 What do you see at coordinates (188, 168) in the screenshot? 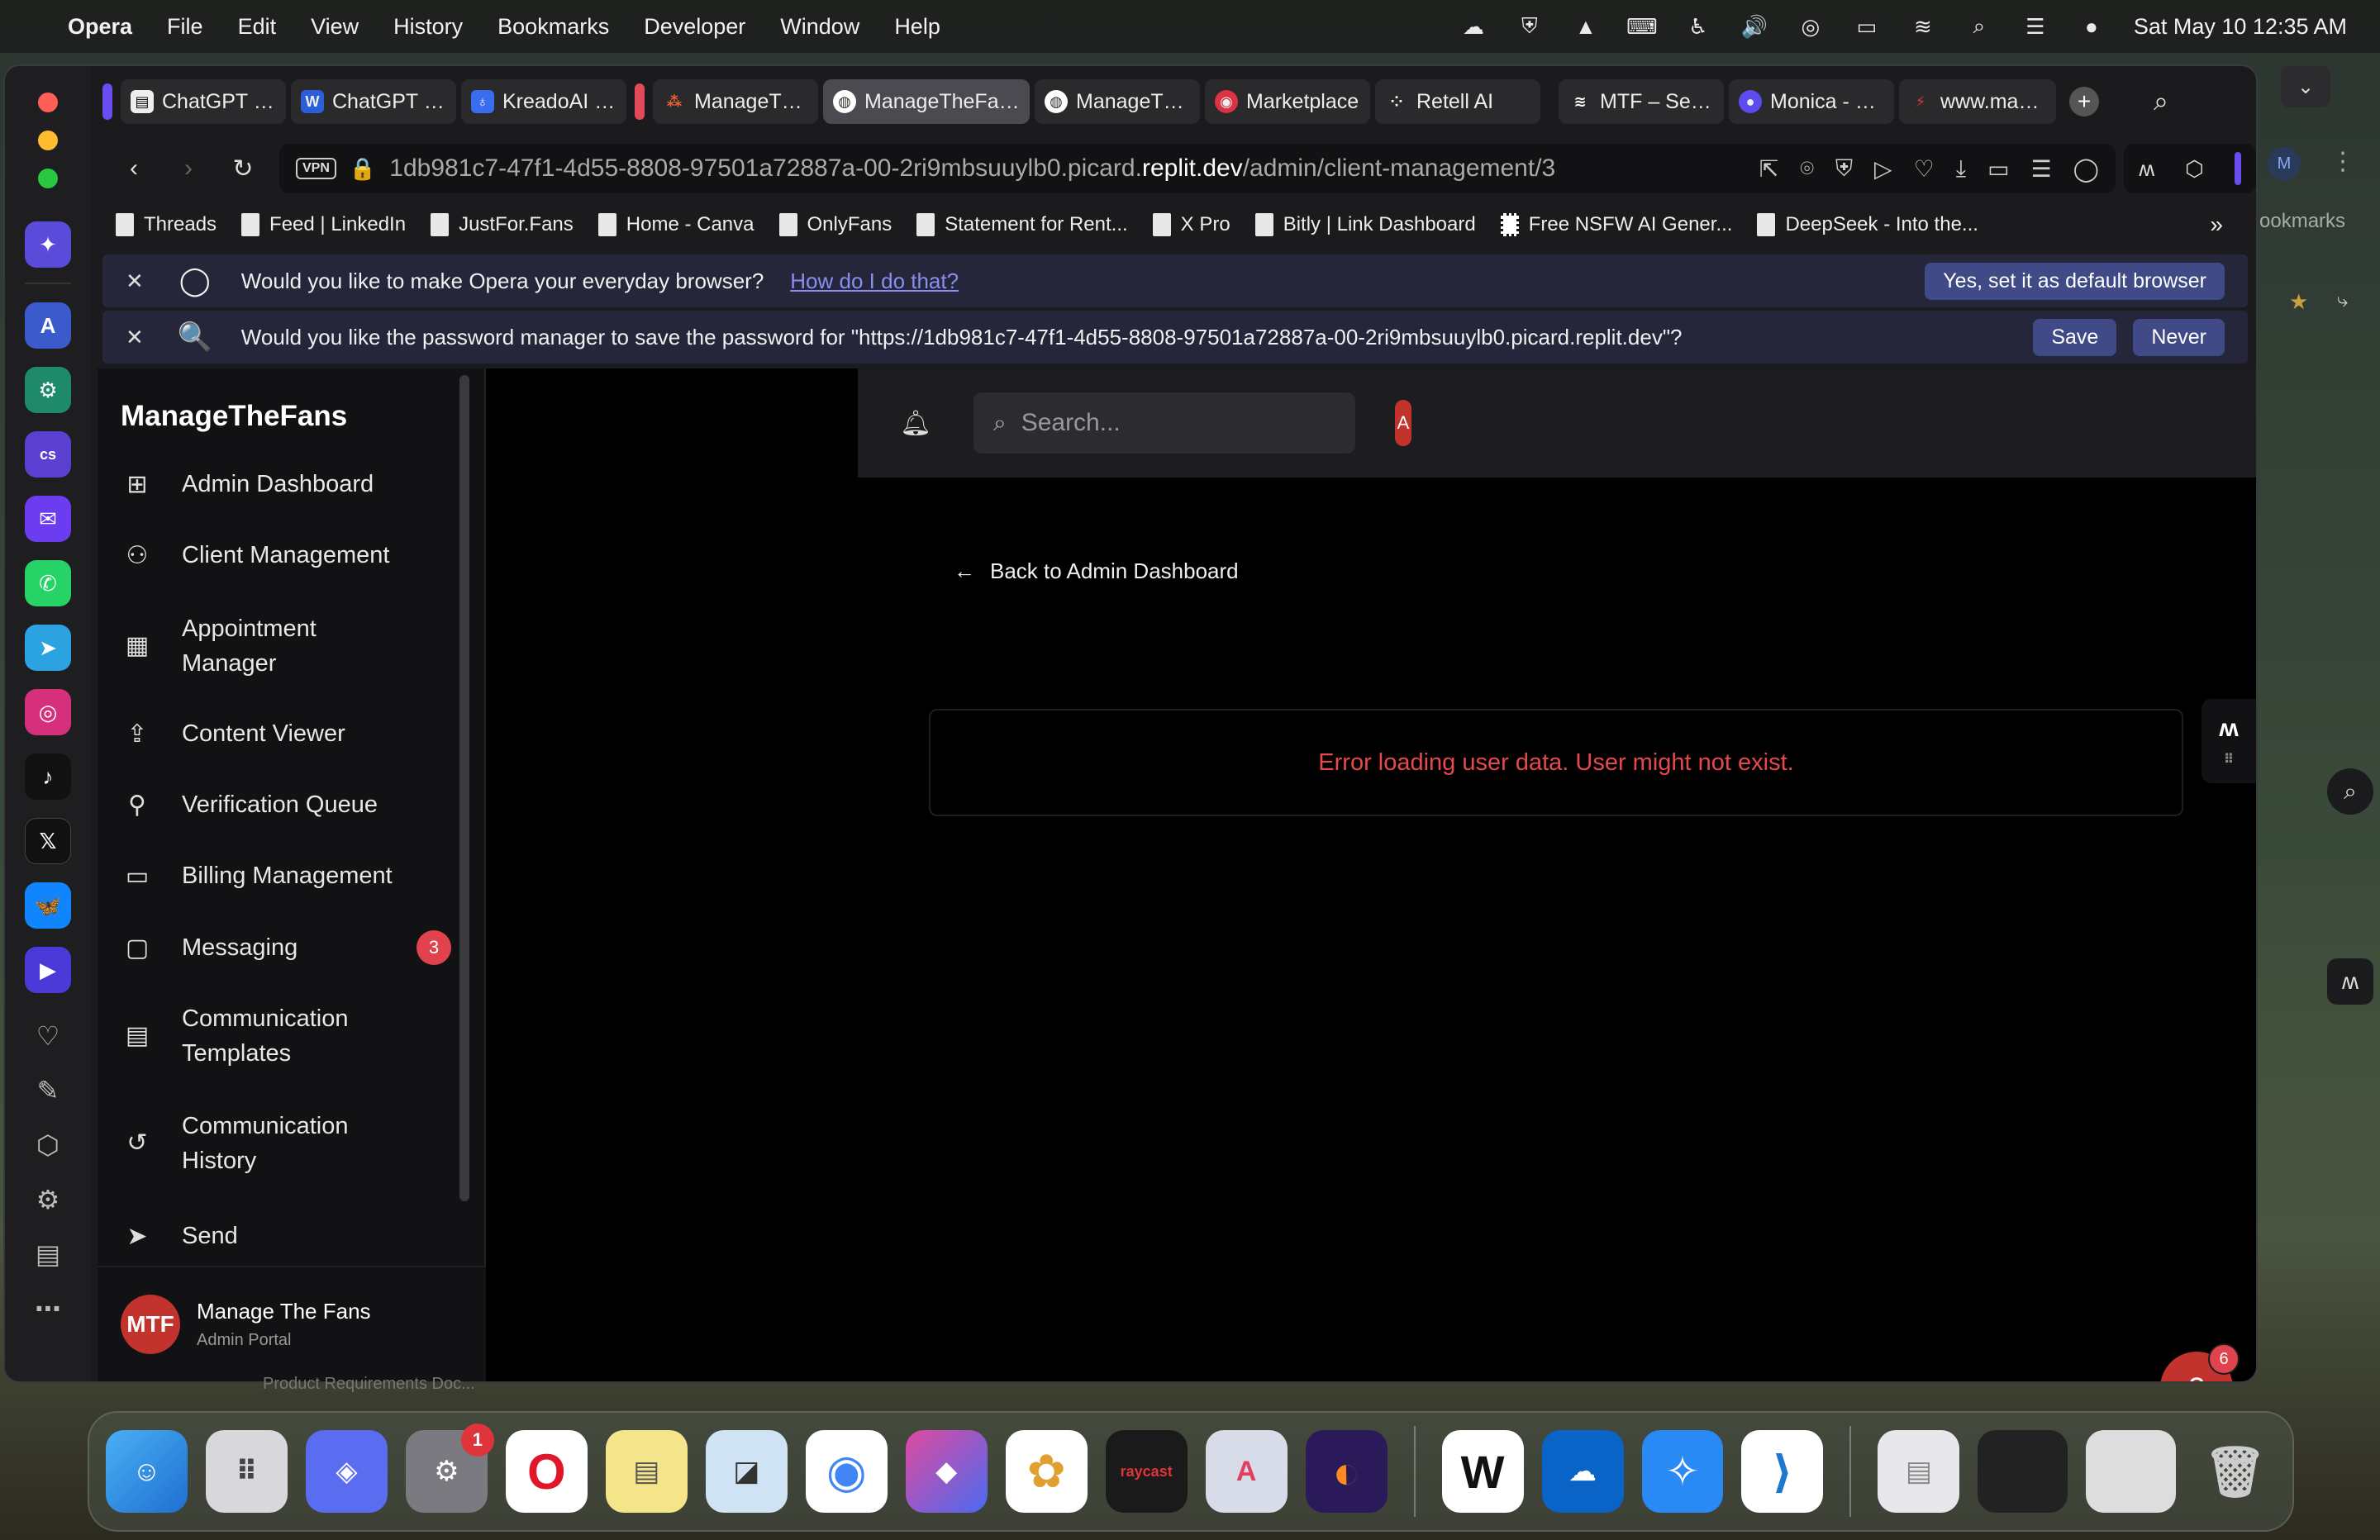
I see `forward-icon: ›` at bounding box center [188, 168].